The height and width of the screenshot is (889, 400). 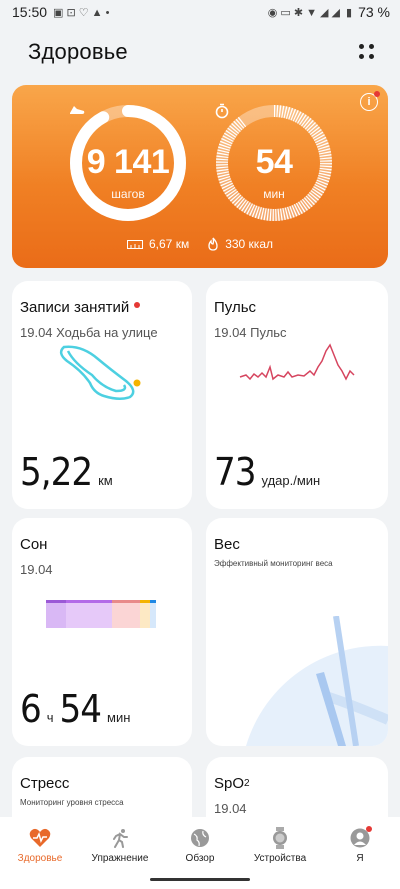 What do you see at coordinates (102, 787) in the screenshot?
I see `stress-card: Стресс Мониторинг уровня стресса` at bounding box center [102, 787].